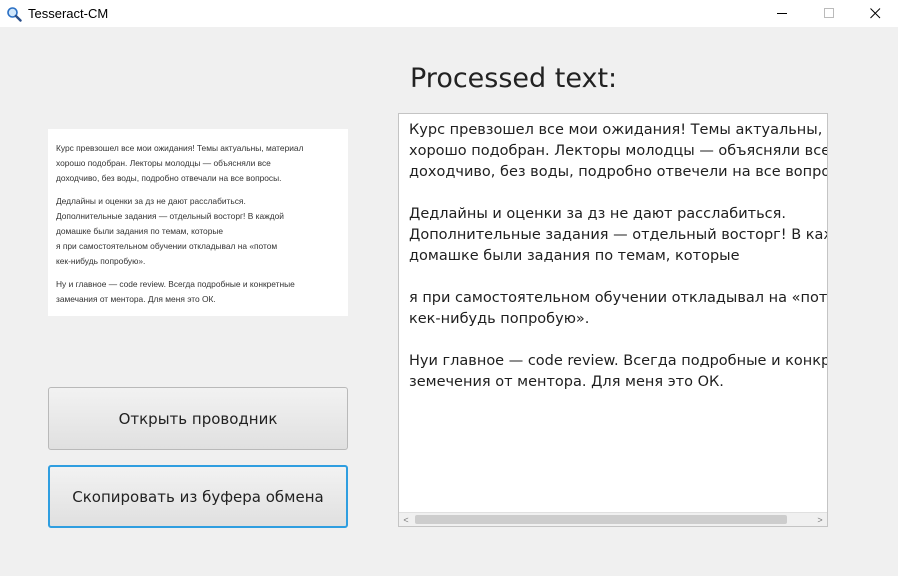 The height and width of the screenshot is (576, 898). Describe the element at coordinates (449, 13) in the screenshot. I see `title-bar: Tesseract-CM` at that location.